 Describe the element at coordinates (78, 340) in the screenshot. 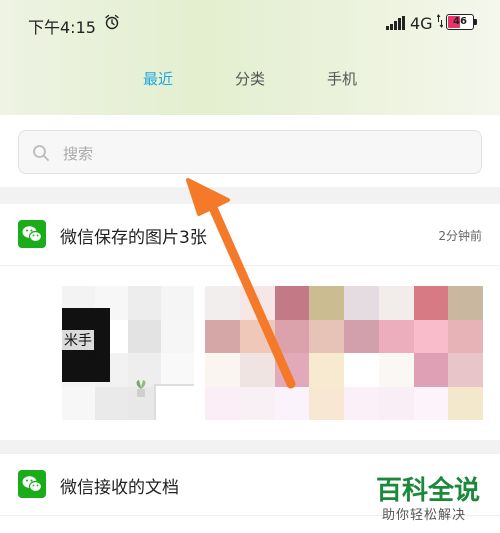

I see `thumbnail-text: 米手` at that location.